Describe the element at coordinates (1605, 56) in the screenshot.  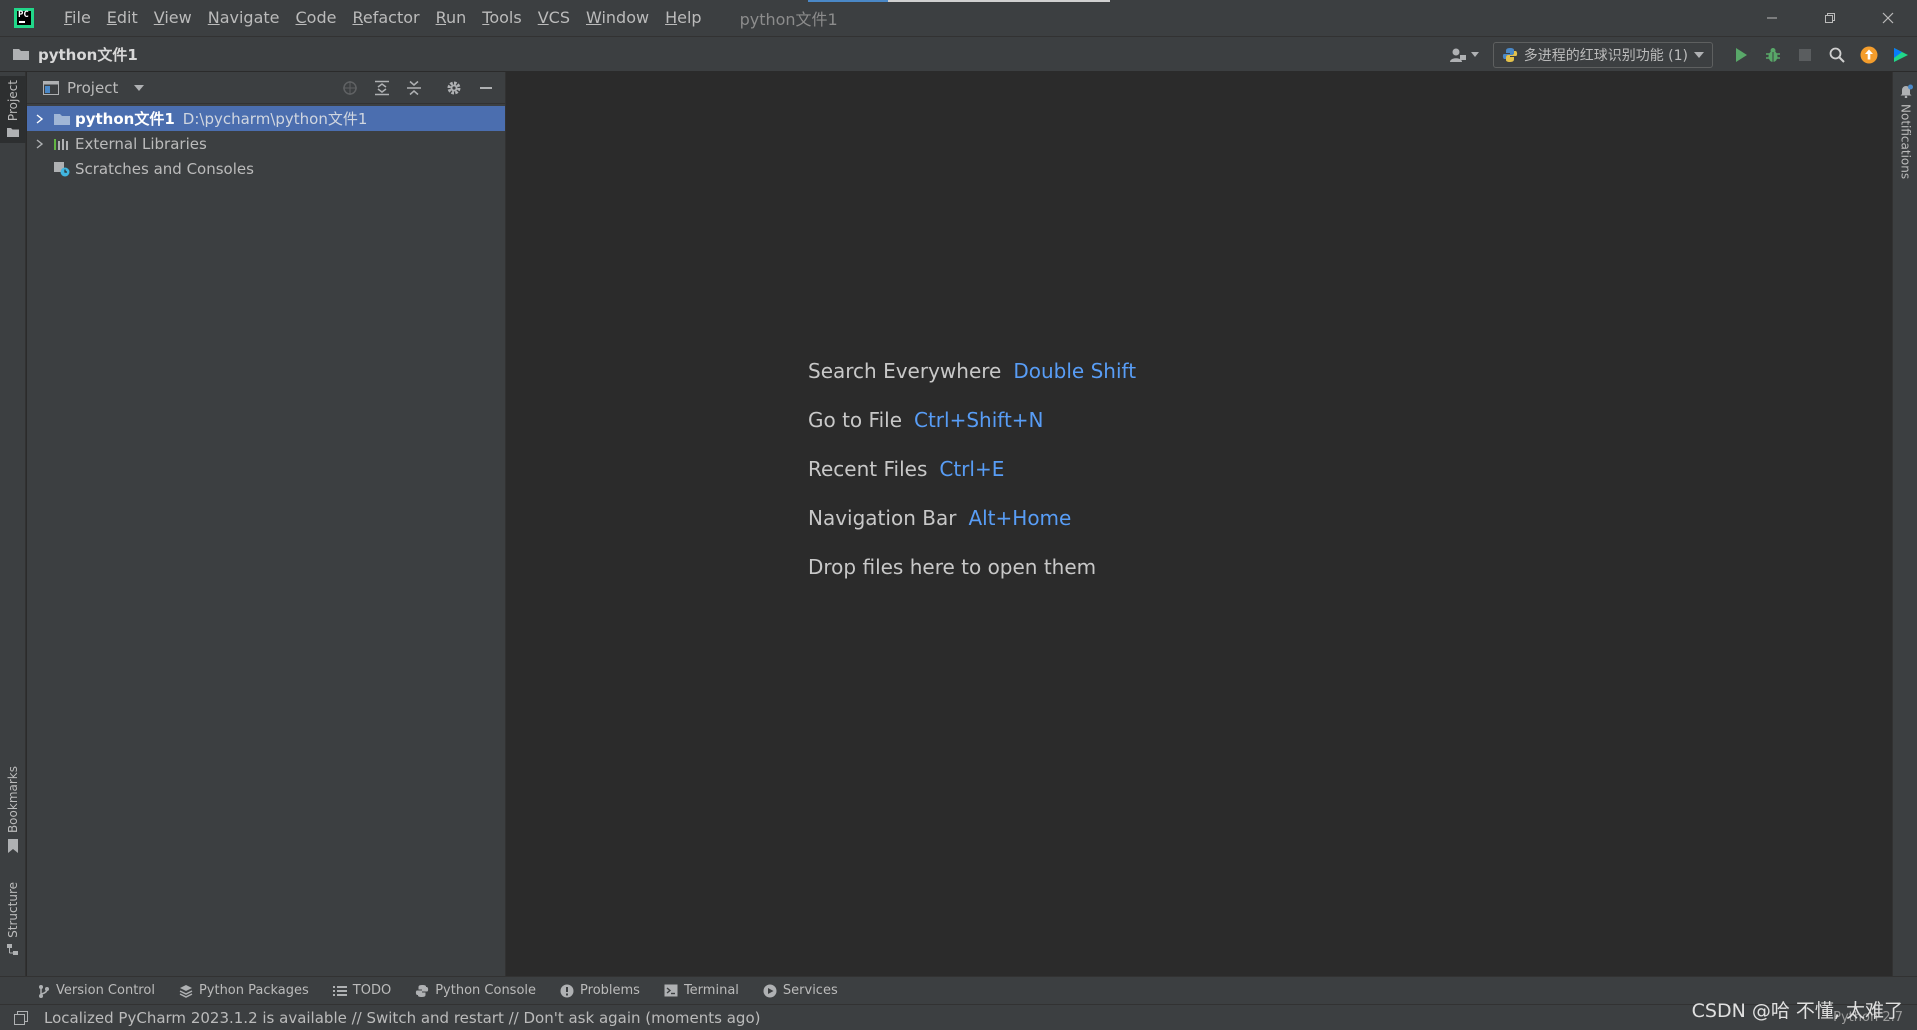
I see `run-configuration-label: 多进程的红球识别功能 (1)` at that location.